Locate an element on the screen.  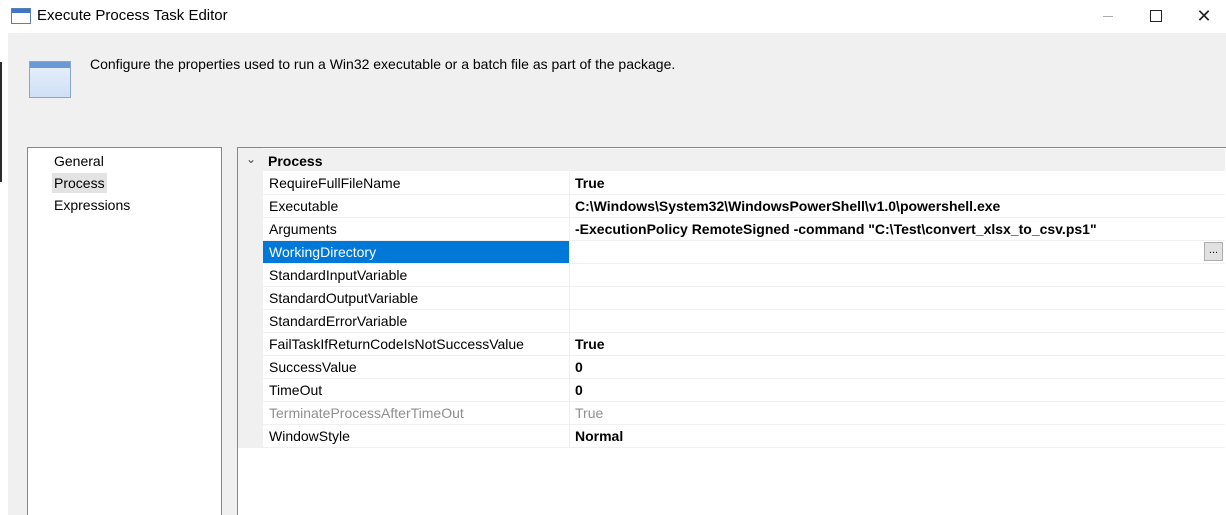
nav-item-expressions: Expressions is located at coordinates (92, 205).